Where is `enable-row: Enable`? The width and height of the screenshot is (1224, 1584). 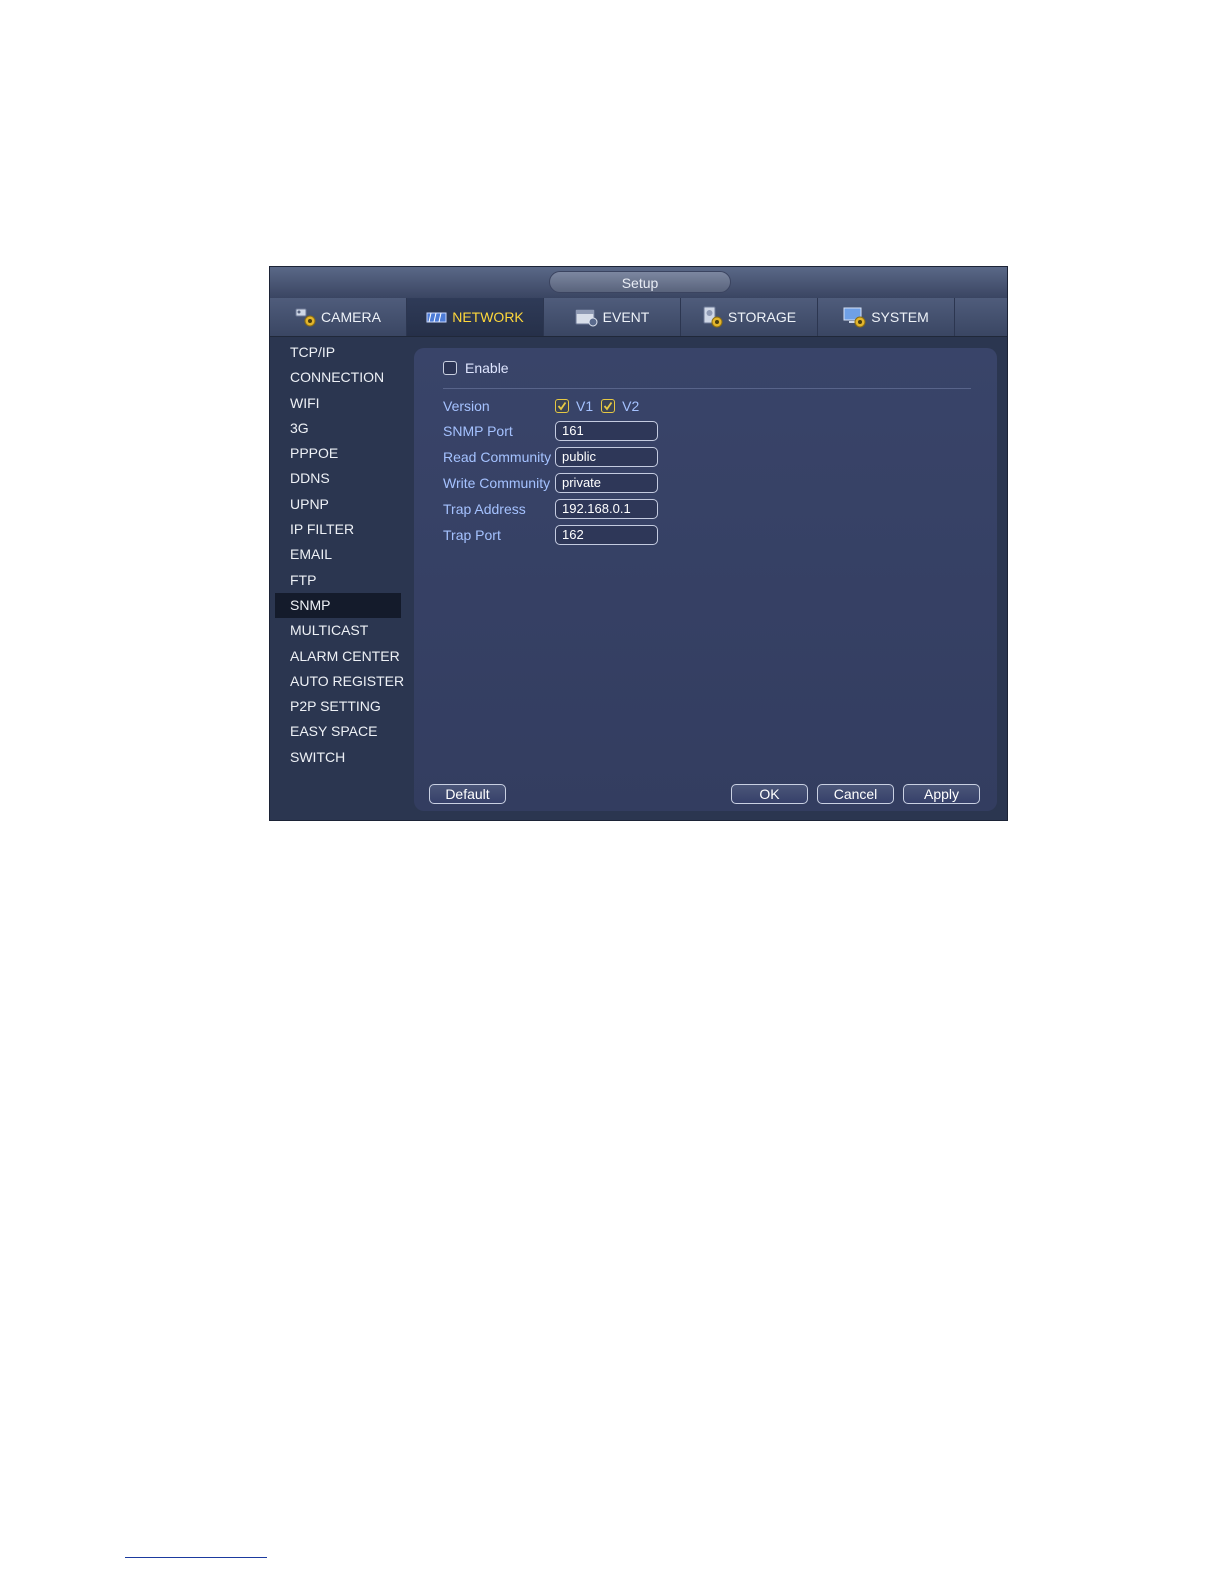 enable-row: Enable is located at coordinates (476, 368).